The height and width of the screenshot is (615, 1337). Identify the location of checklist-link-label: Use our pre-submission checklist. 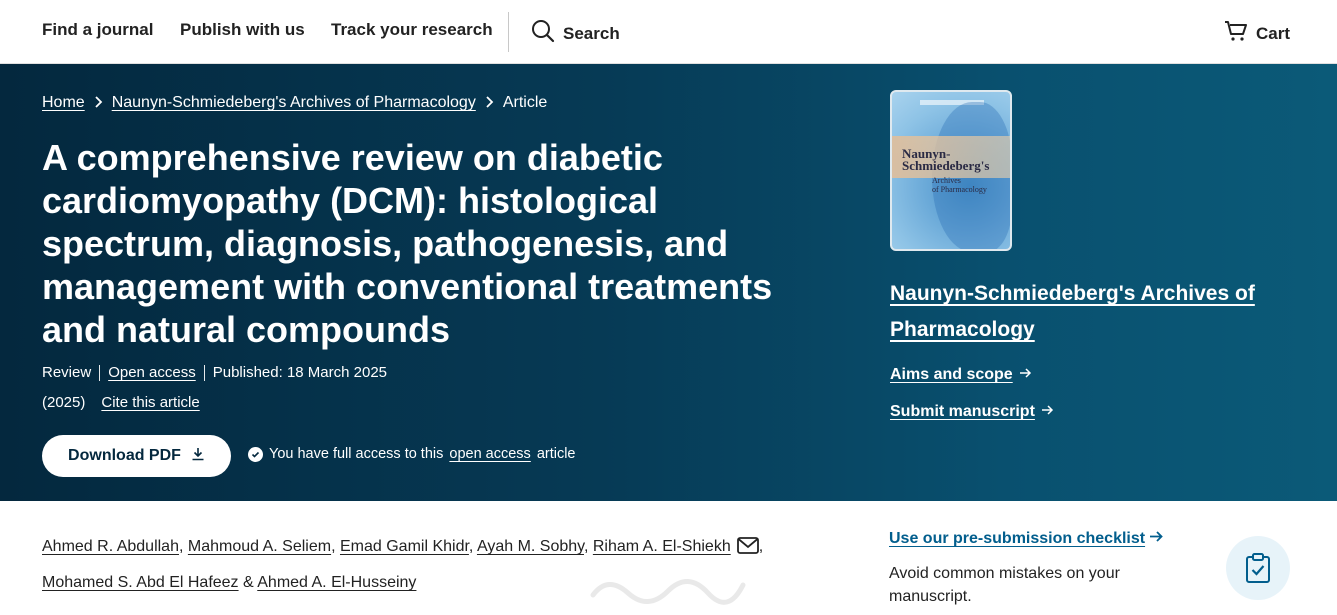
(1017, 538).